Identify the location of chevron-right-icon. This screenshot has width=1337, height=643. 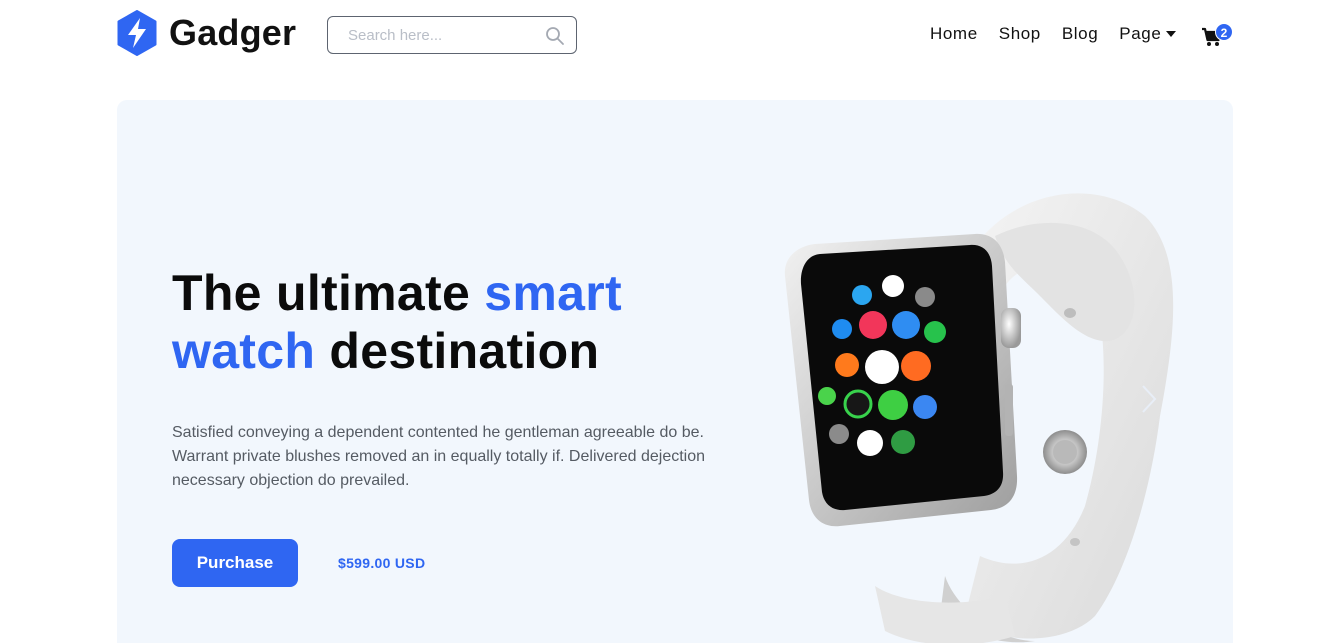
(1149, 399).